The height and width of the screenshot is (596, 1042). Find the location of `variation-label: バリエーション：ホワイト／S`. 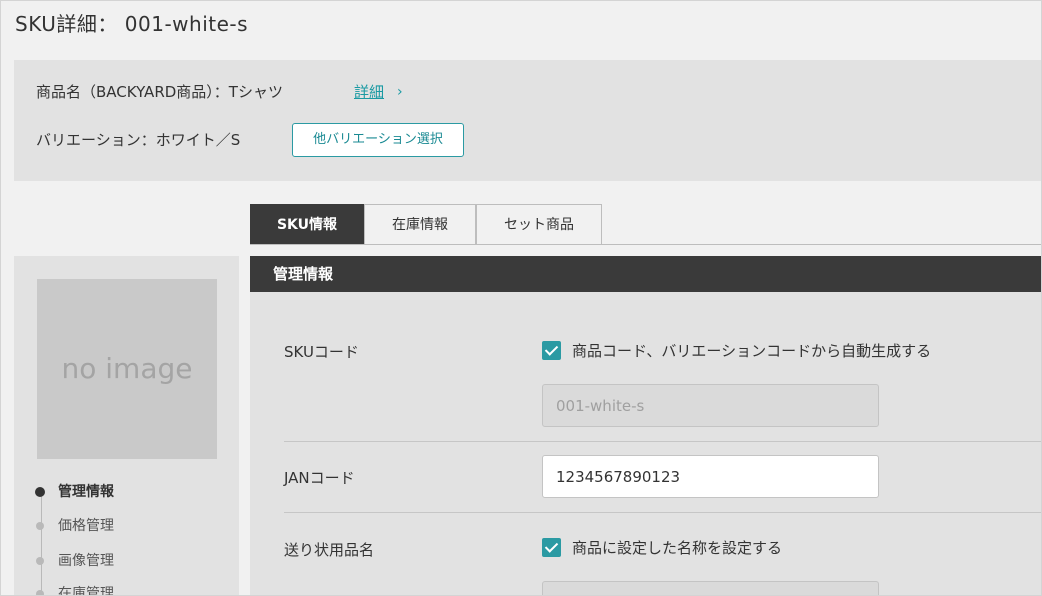

variation-label: バリエーション：ホワイト／S is located at coordinates (138, 140).